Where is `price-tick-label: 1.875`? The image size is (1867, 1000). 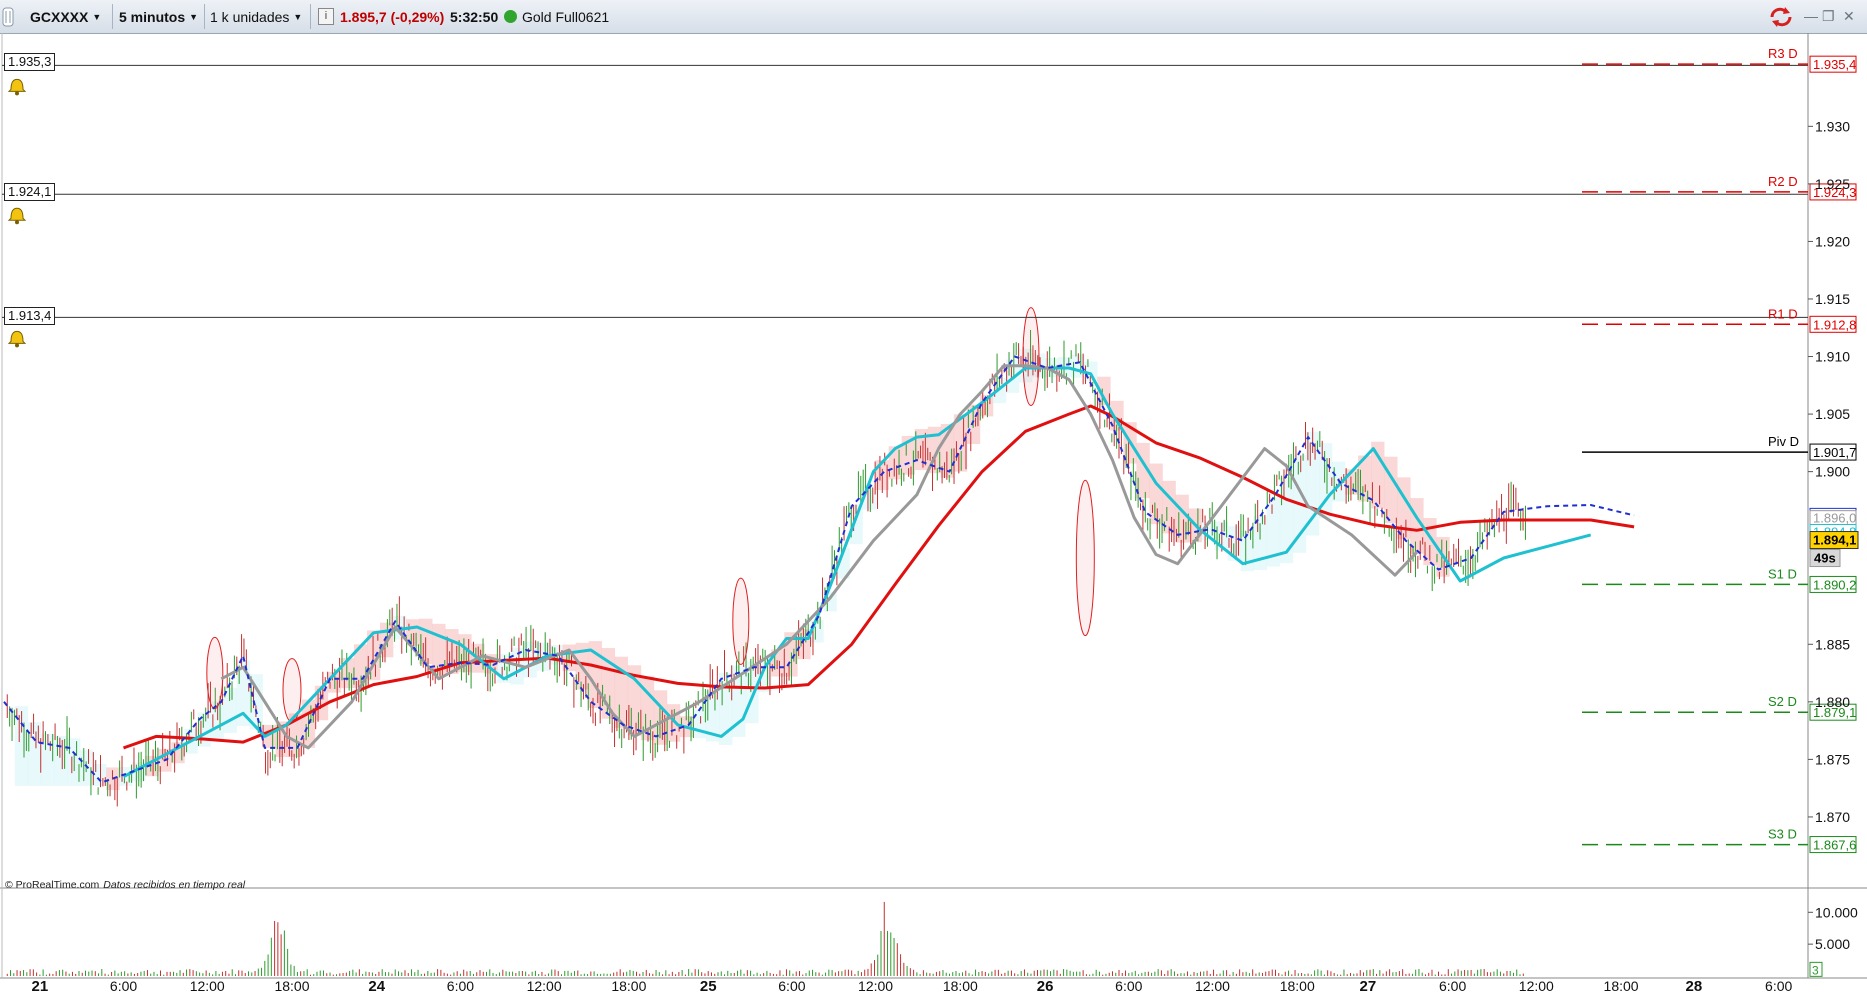 price-tick-label: 1.875 is located at coordinates (1832, 759).